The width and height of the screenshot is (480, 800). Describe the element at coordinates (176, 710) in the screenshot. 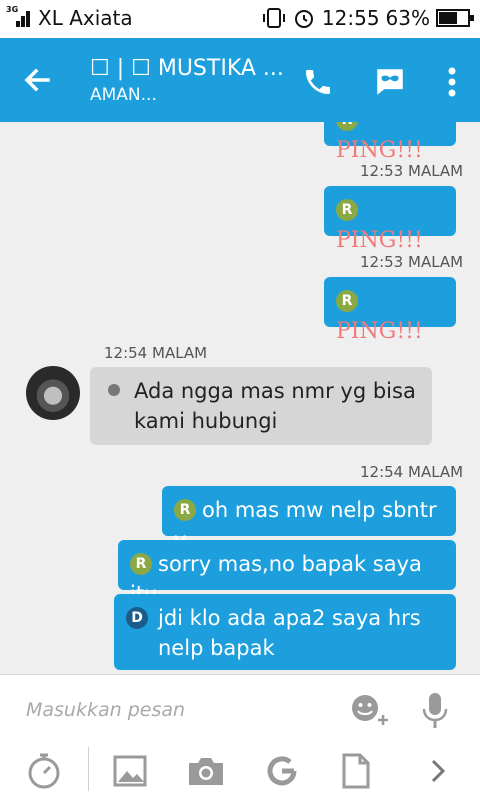

I see `message-input` at that location.